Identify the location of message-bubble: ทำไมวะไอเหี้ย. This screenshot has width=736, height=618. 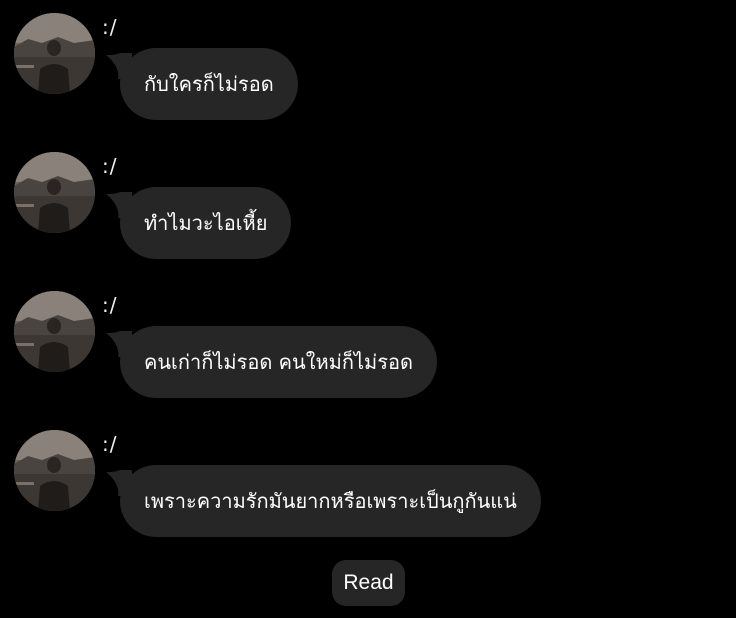
(206, 223).